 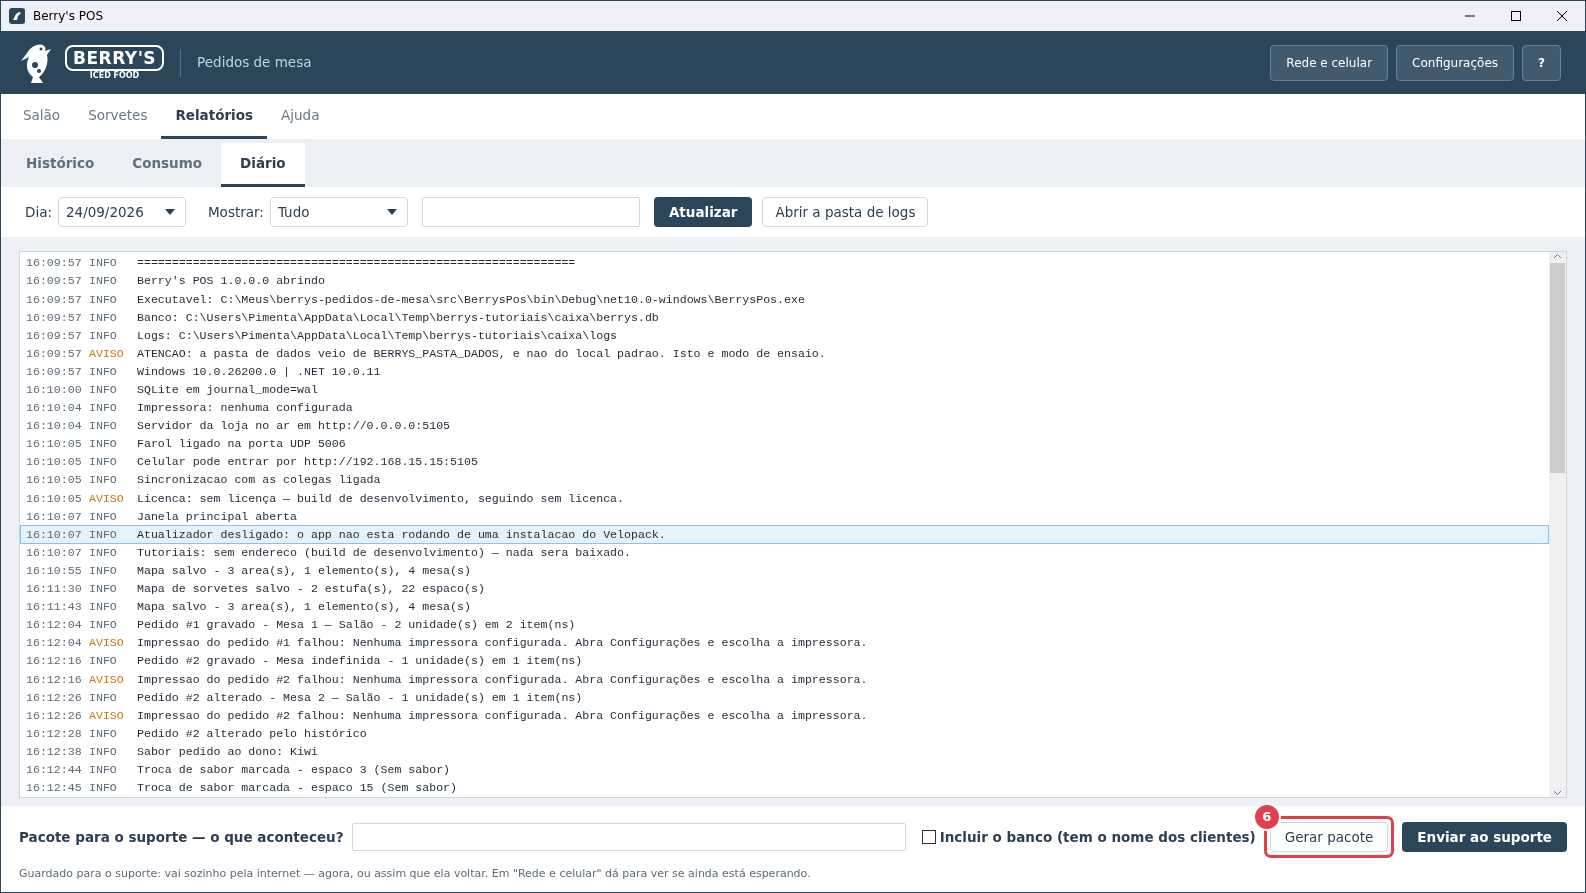 I want to click on log-message: Windows 10.0.26200.0 | .NET 10.0.11, so click(x=259, y=371).